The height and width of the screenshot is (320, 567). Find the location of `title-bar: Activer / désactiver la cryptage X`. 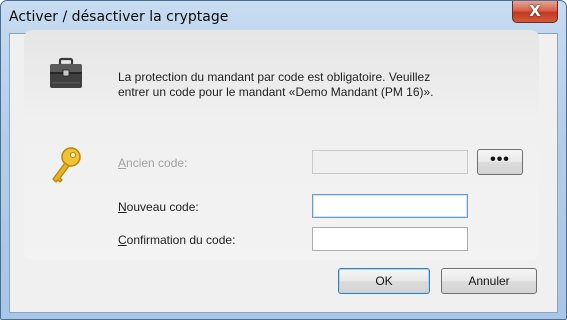

title-bar: Activer / désactiver la cryptage X is located at coordinates (283, 17).